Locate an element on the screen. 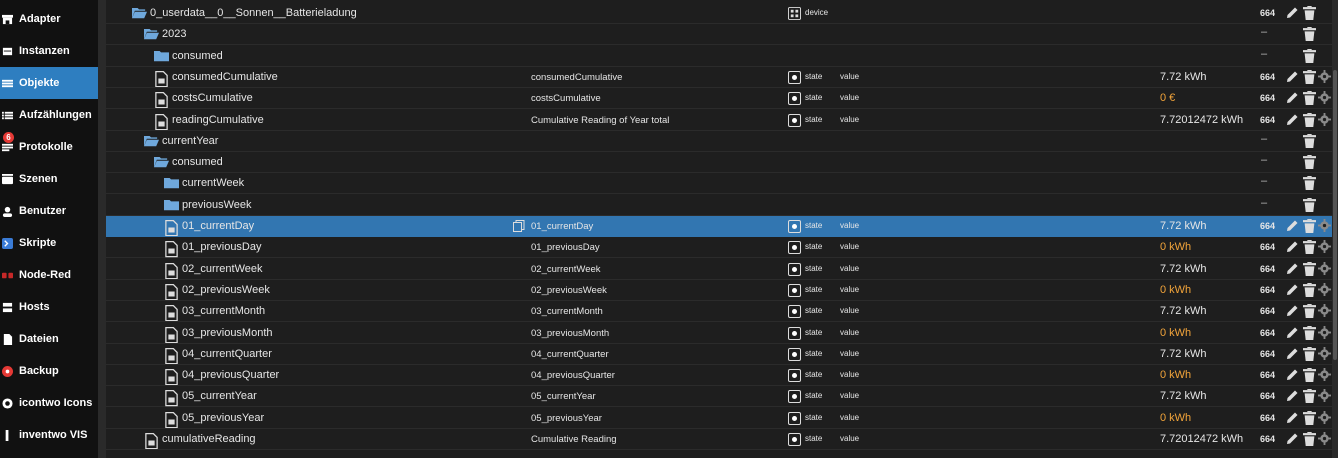 This screenshot has height=458, width=1338. sidebar-item-backup: Backup is located at coordinates (49, 371).